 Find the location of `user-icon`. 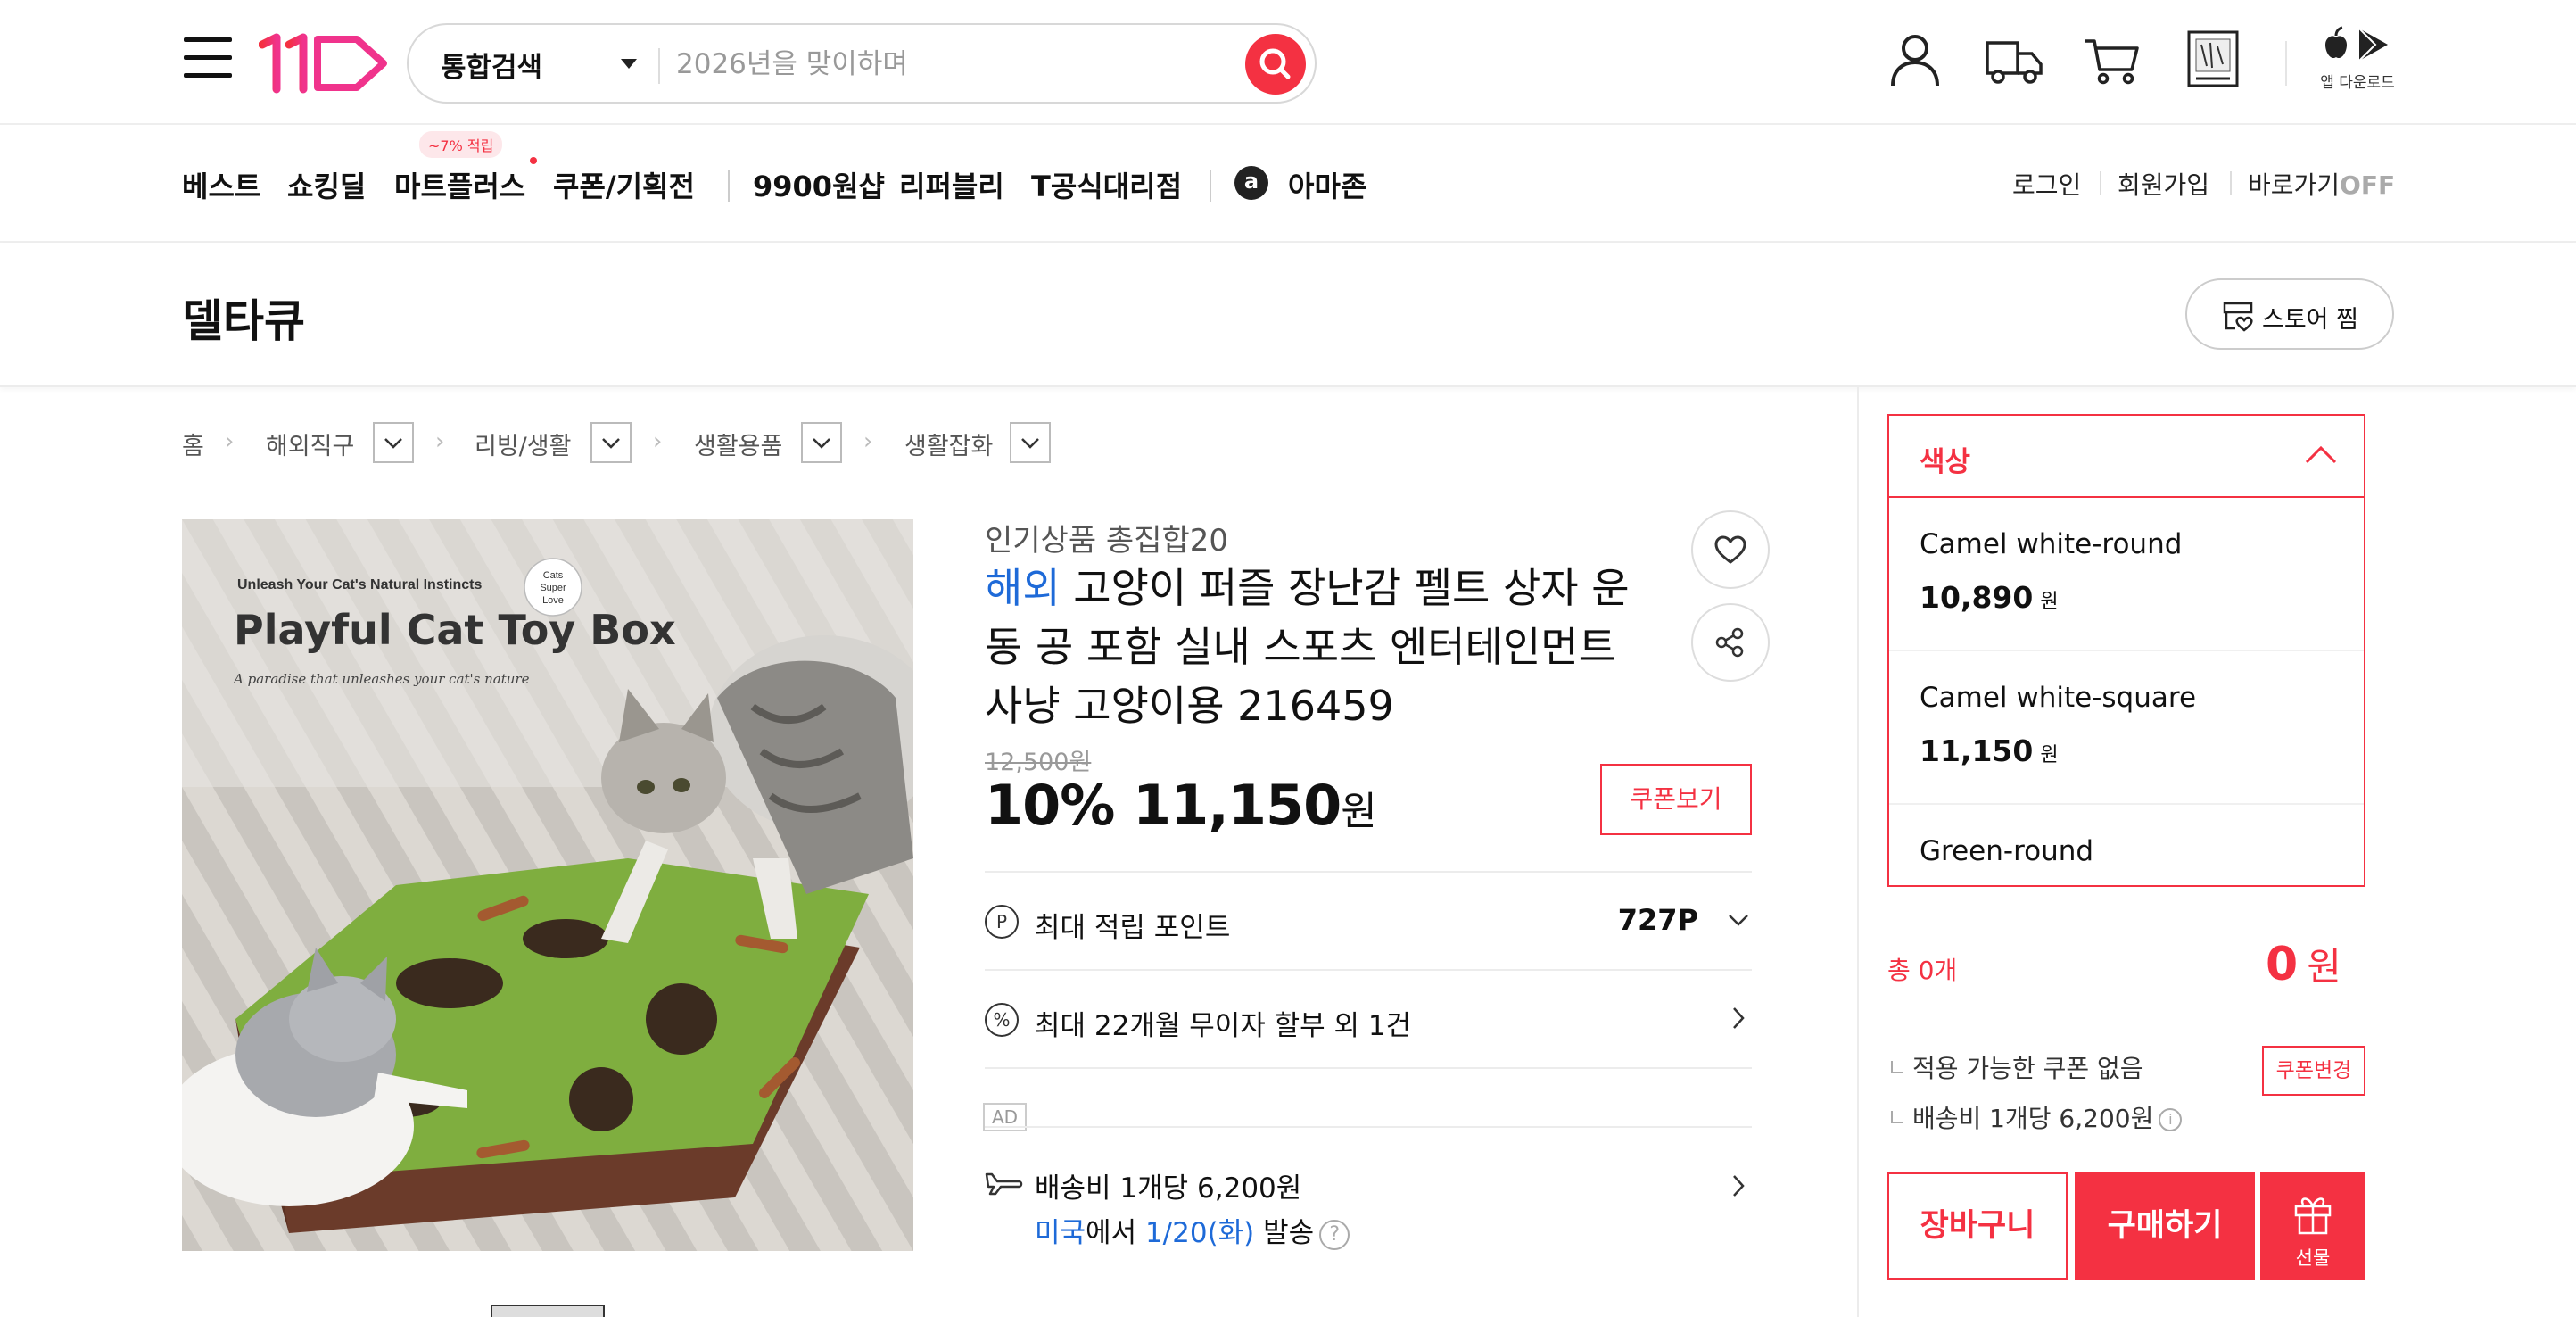

user-icon is located at coordinates (1915, 59).